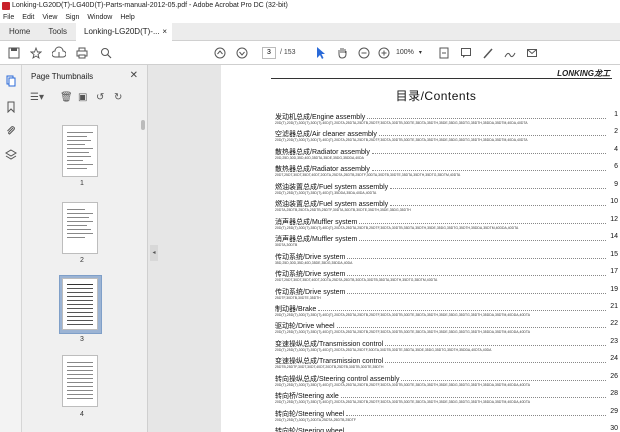 This screenshot has width=620, height=432. I want to click on menu-edit: Edit, so click(28, 17).